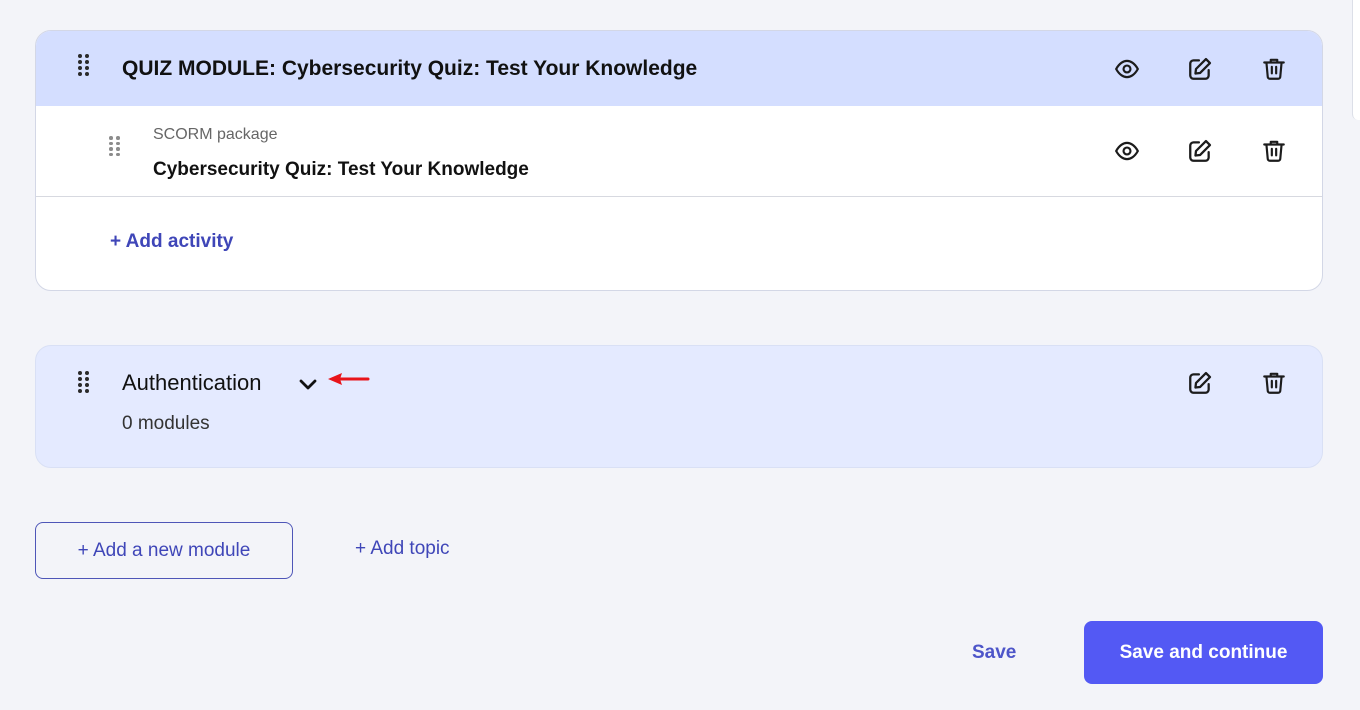  What do you see at coordinates (1356, 60) in the screenshot?
I see `side-panel-edge` at bounding box center [1356, 60].